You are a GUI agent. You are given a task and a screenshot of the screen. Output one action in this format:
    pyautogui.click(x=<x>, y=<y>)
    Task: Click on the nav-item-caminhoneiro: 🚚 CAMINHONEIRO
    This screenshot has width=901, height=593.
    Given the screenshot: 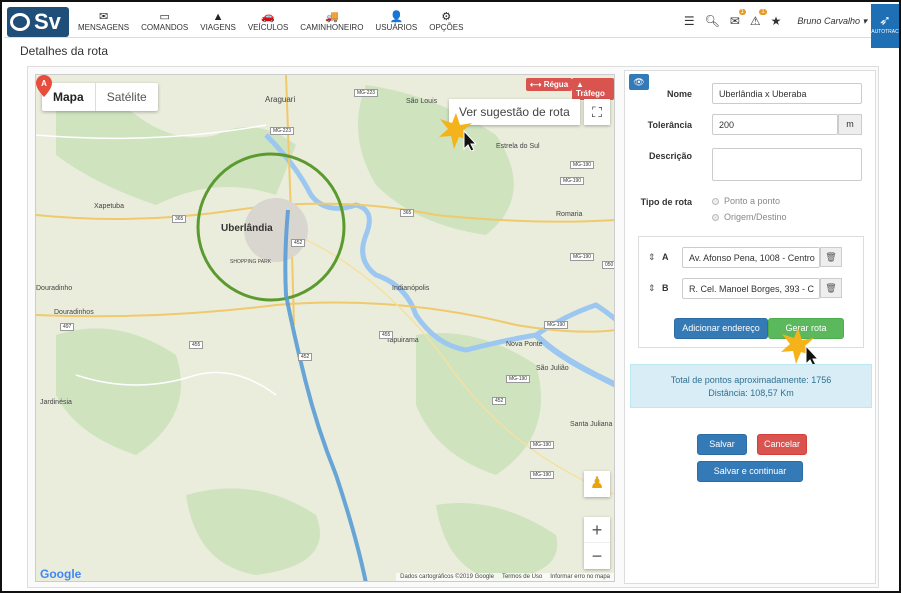 What is the action you would take?
    pyautogui.click(x=331, y=21)
    